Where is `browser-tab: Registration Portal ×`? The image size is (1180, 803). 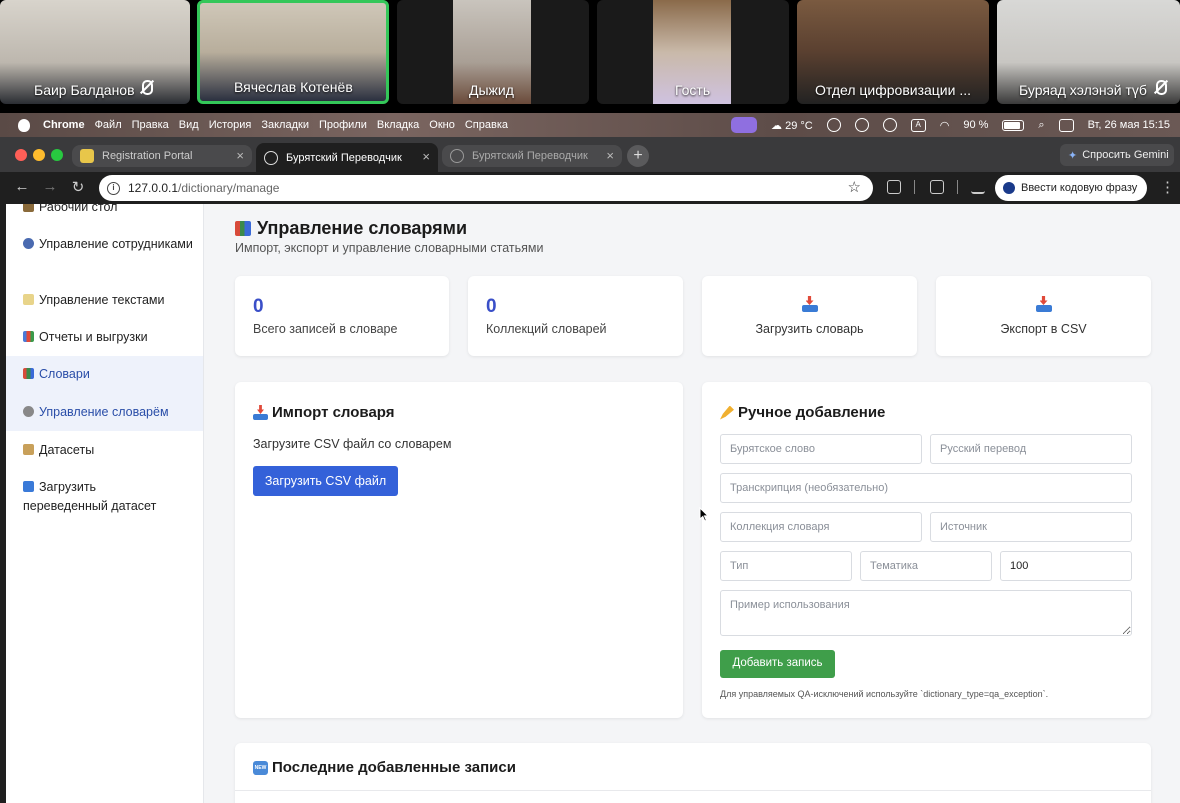
browser-tab: Registration Portal × is located at coordinates (162, 156).